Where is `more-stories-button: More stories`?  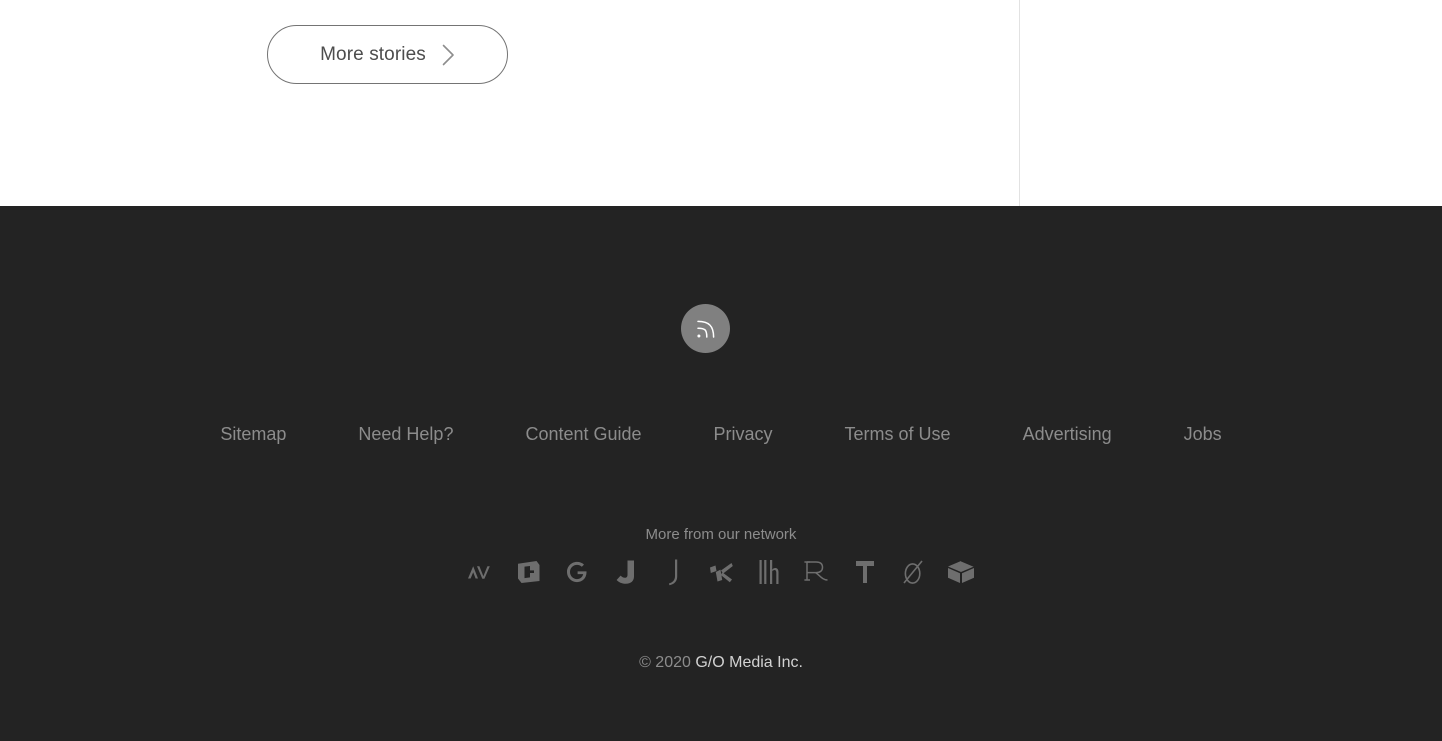 more-stories-button: More stories is located at coordinates (387, 54).